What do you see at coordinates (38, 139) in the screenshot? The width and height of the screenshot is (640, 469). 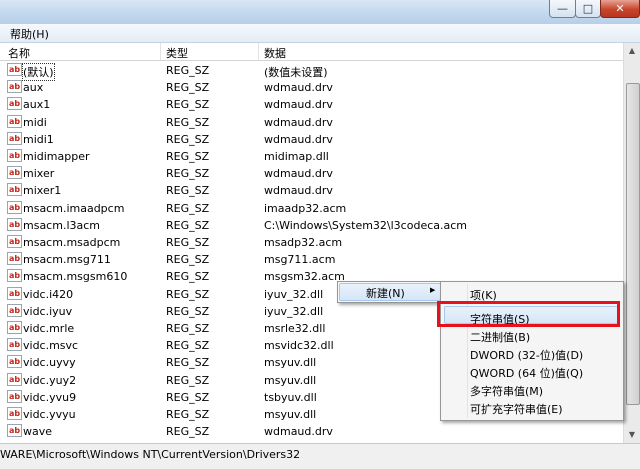 I see `value-name: midi1` at bounding box center [38, 139].